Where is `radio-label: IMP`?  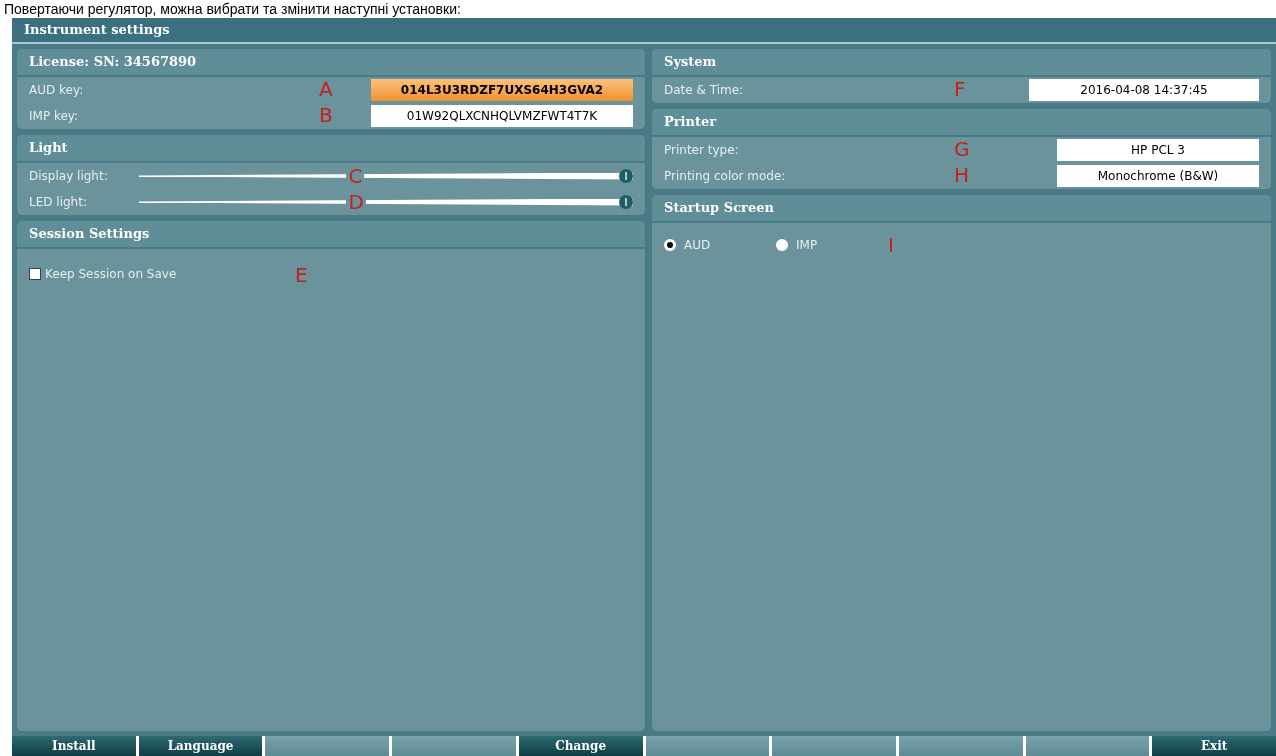
radio-label: IMP is located at coordinates (807, 245).